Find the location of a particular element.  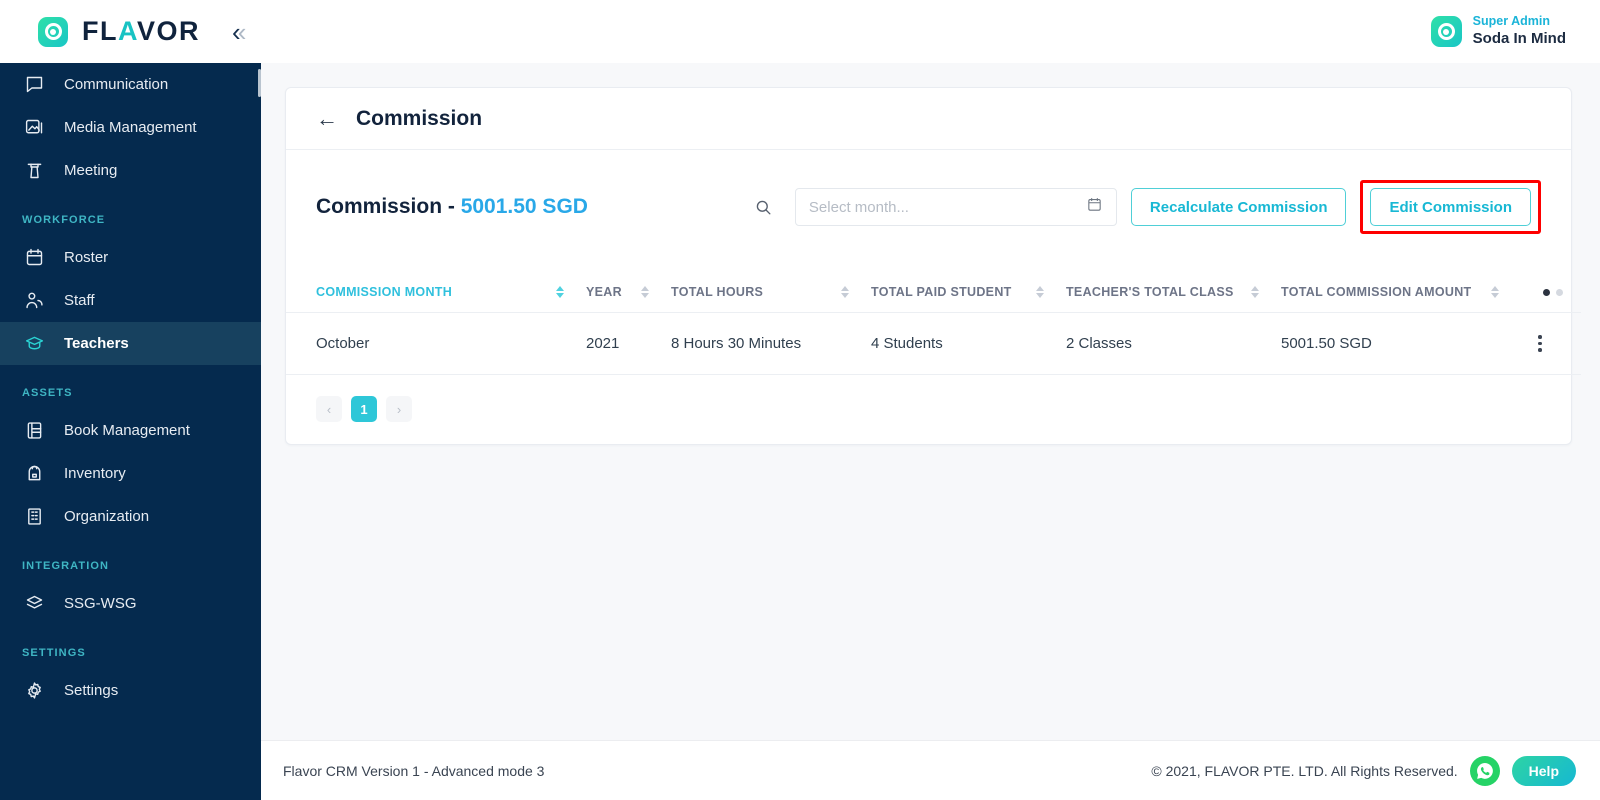

sidebar-collapse-button: ‹ ‹ is located at coordinates (239, 32).